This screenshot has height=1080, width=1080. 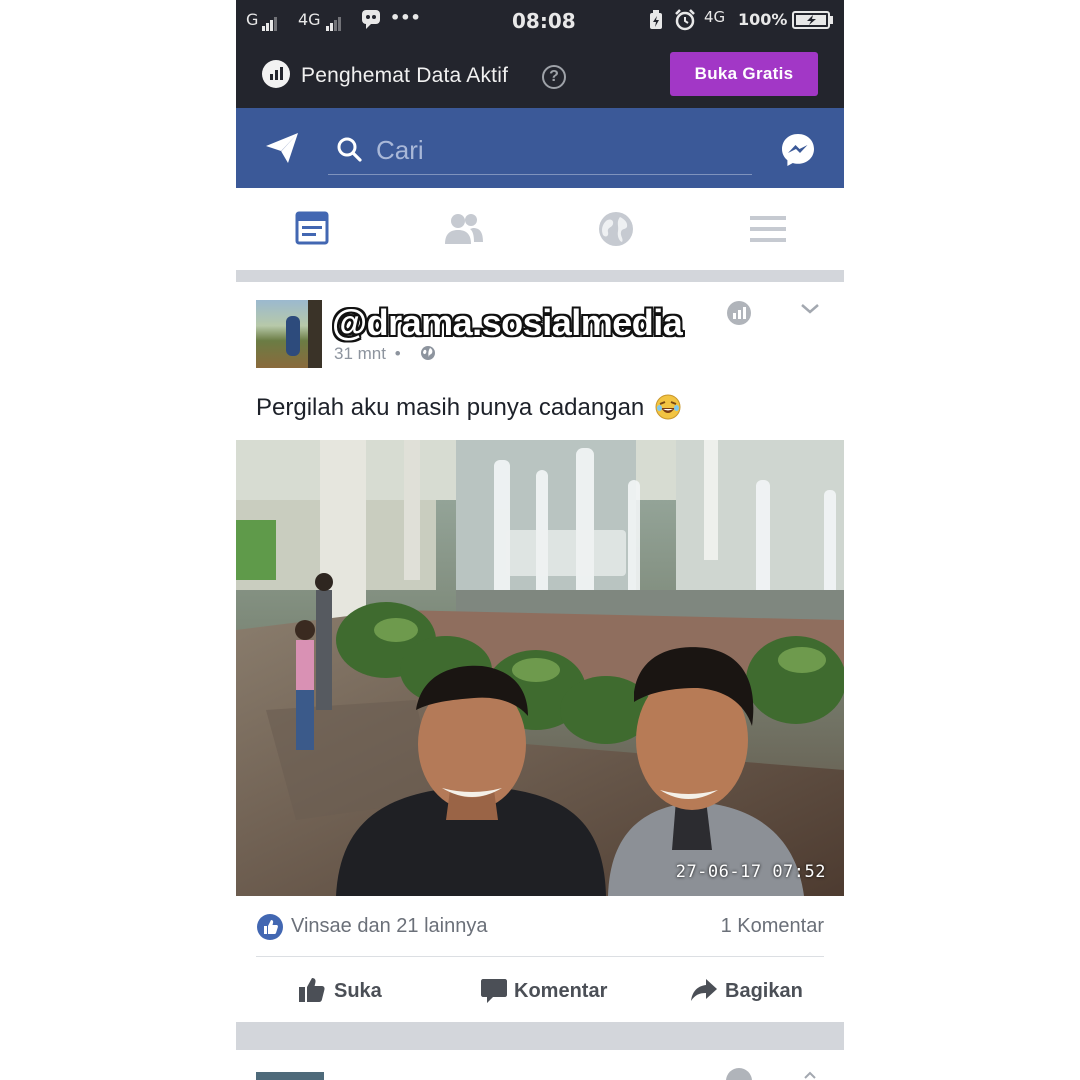 I want to click on laughing-emoji-icon, so click(x=668, y=407).